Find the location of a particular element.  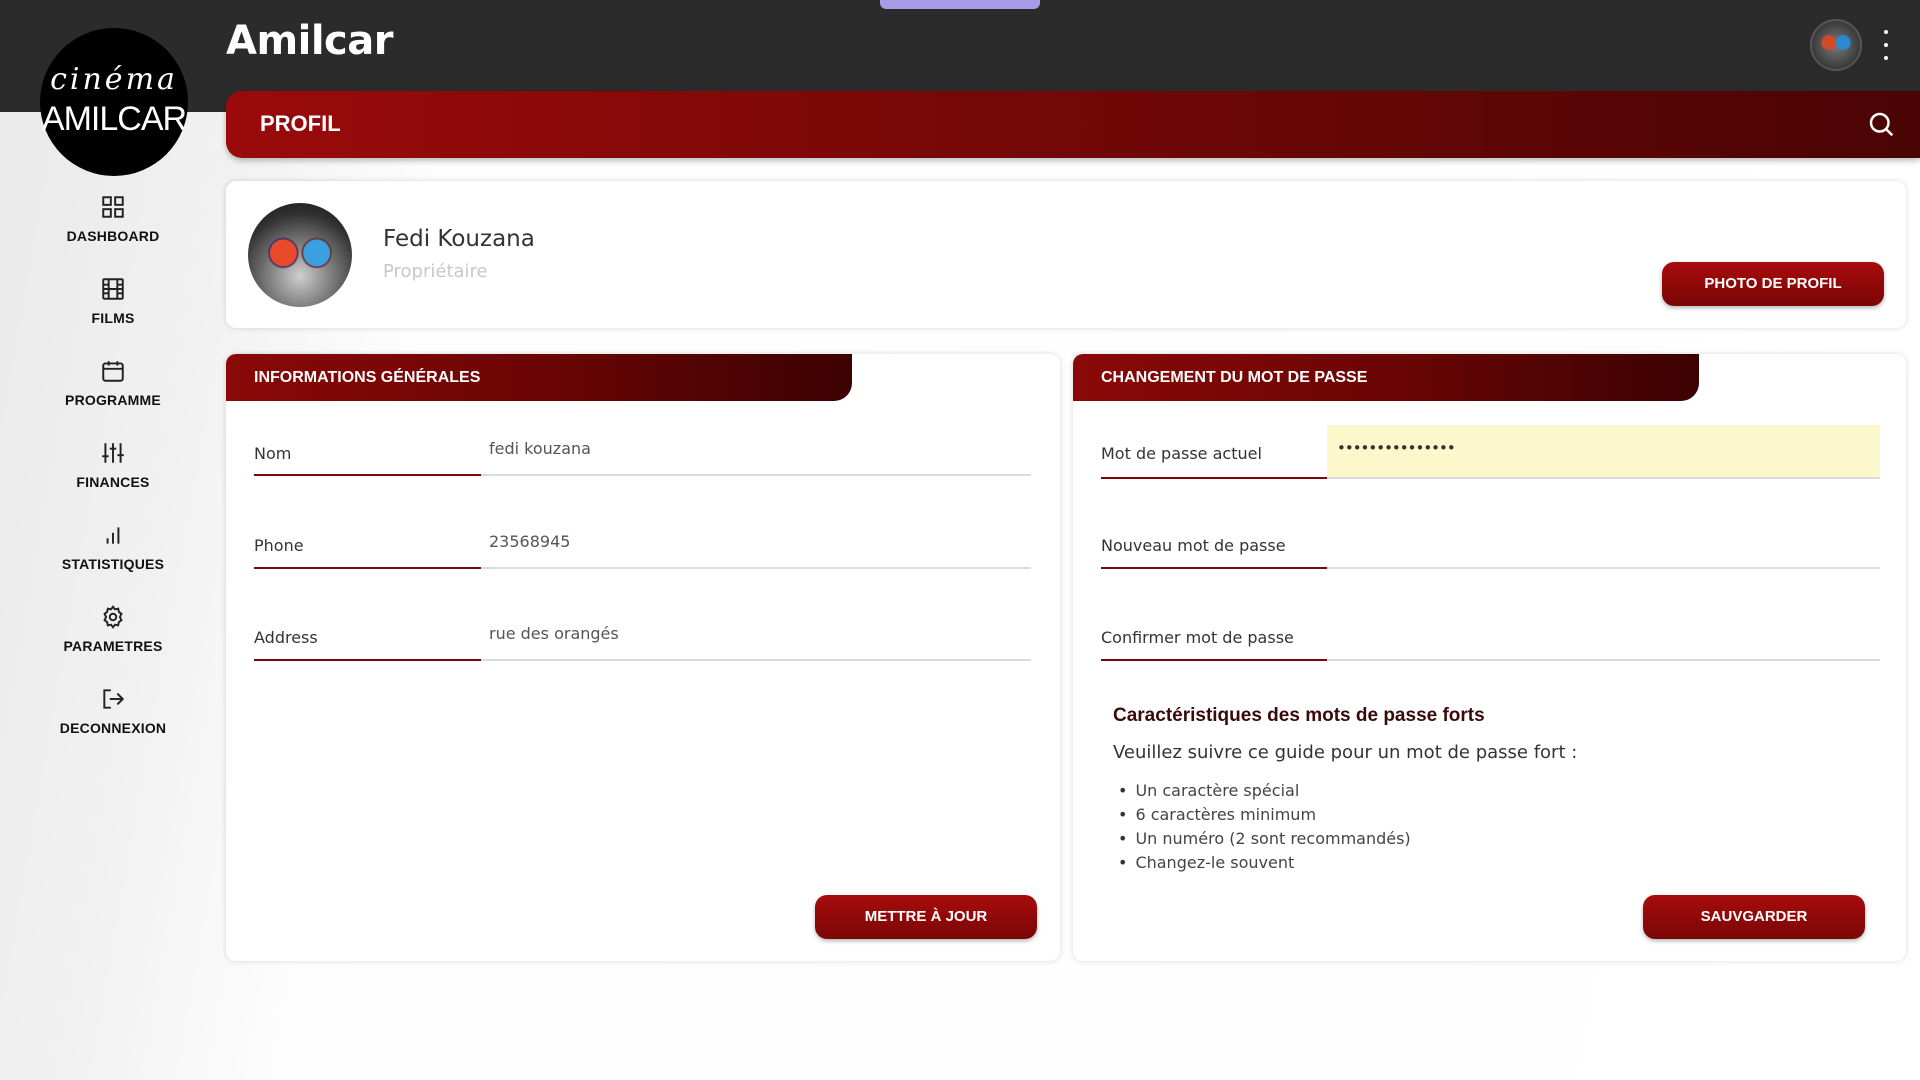

sidebar-item-statistiques: STATISTIQUES is located at coordinates (113, 559).